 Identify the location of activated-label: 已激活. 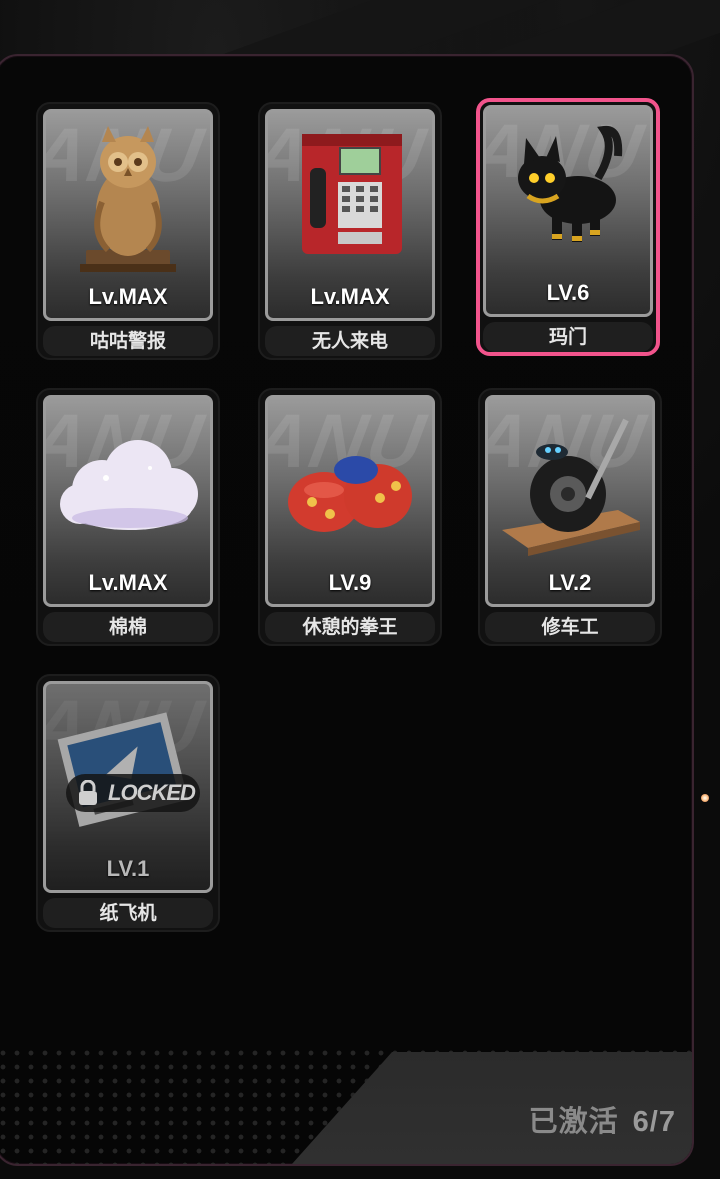
(573, 1122).